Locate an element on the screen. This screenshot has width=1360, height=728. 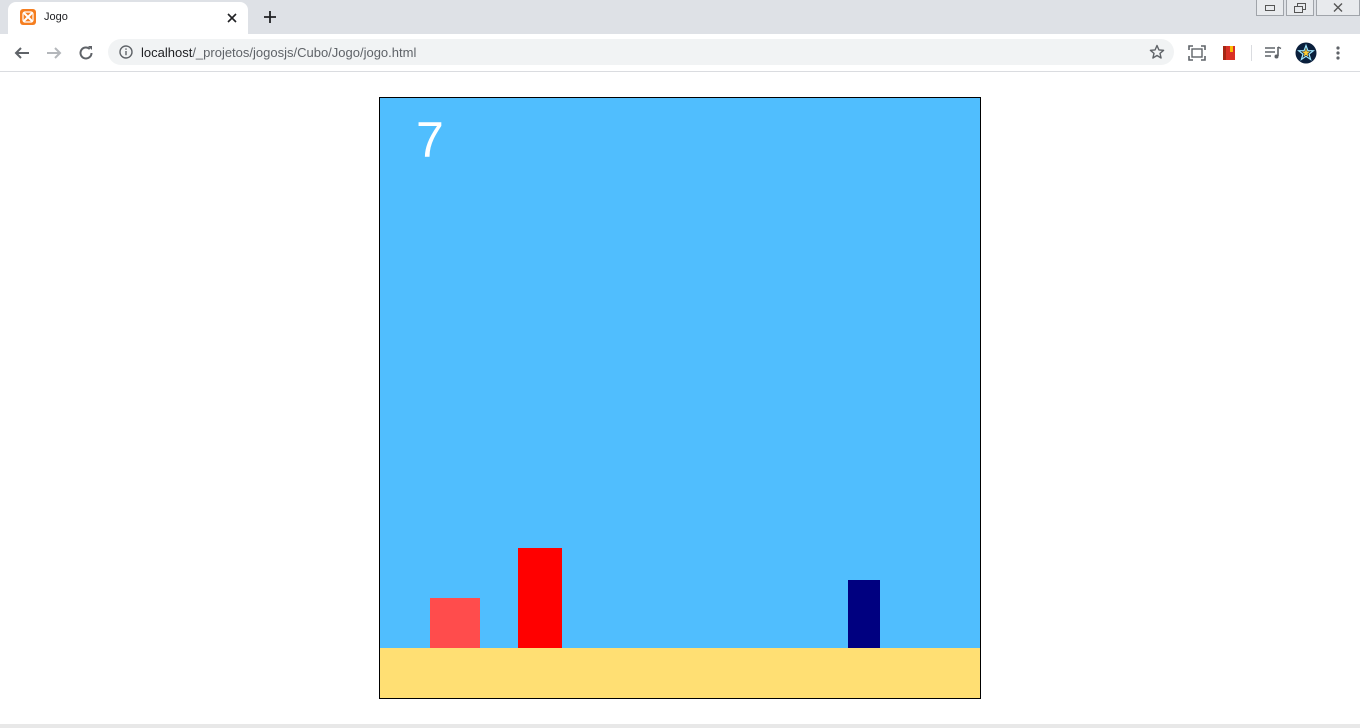
obstacle-navy-block is located at coordinates (864, 614).